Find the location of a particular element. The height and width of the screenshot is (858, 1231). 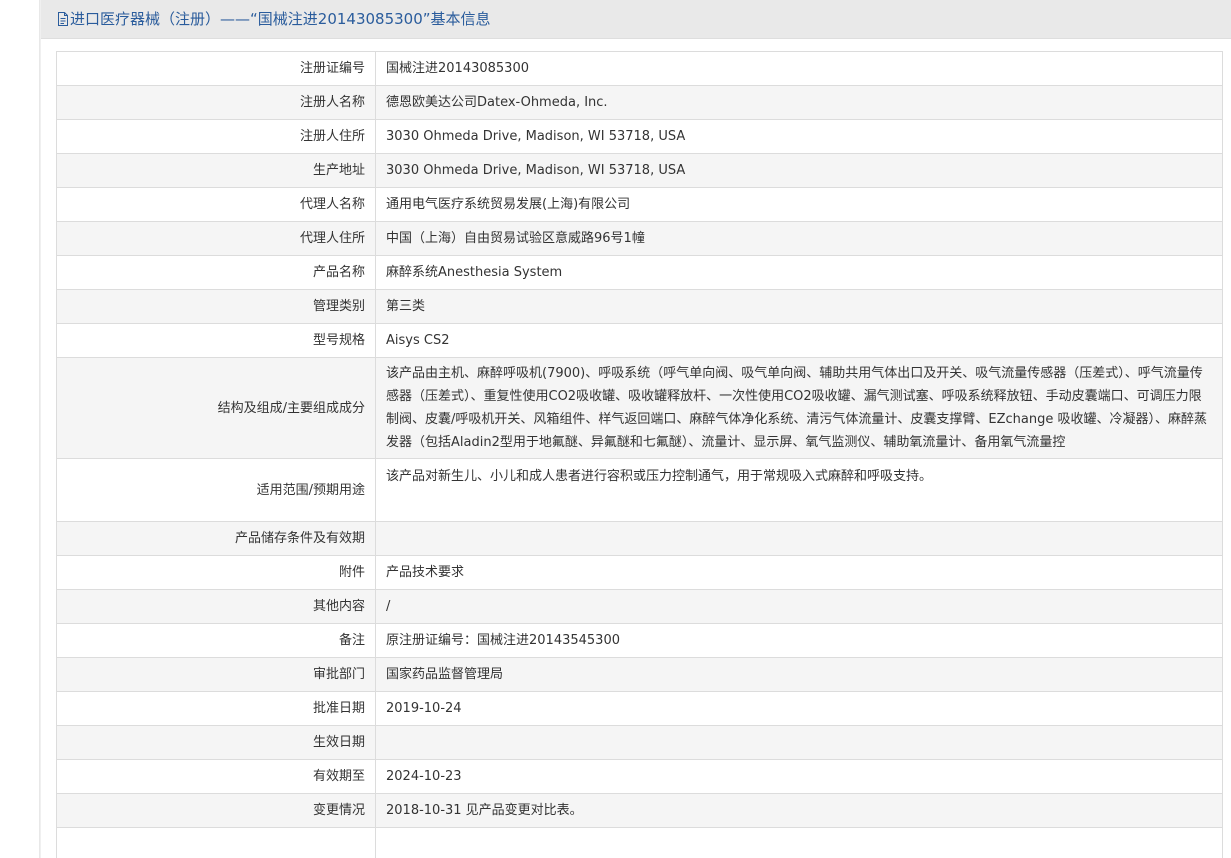

table-row: 批准日期 2019-10-24 is located at coordinates (639, 708).